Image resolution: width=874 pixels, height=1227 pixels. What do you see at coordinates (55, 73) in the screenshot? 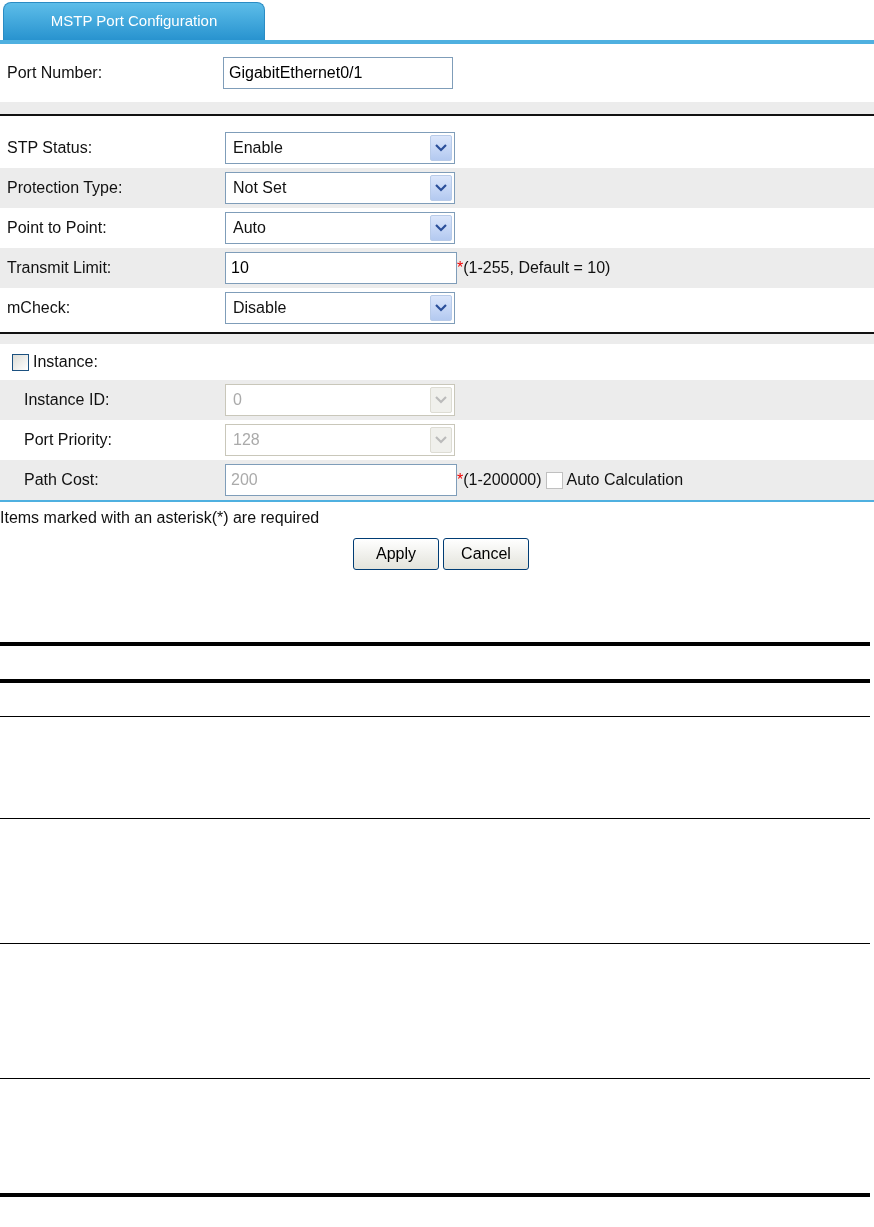
I see `field-label: Port Number:` at bounding box center [55, 73].